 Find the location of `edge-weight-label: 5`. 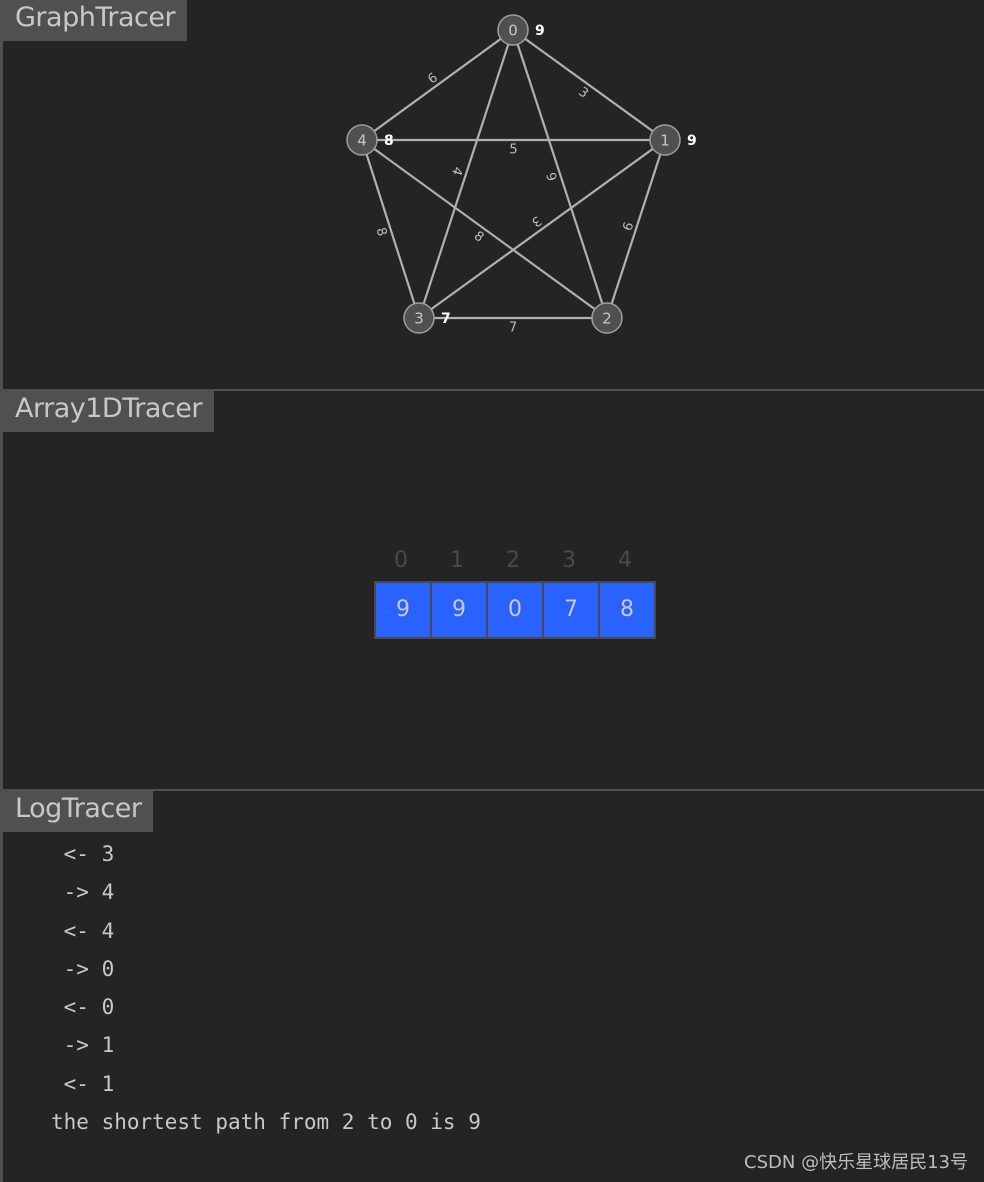

edge-weight-label: 5 is located at coordinates (513, 150).